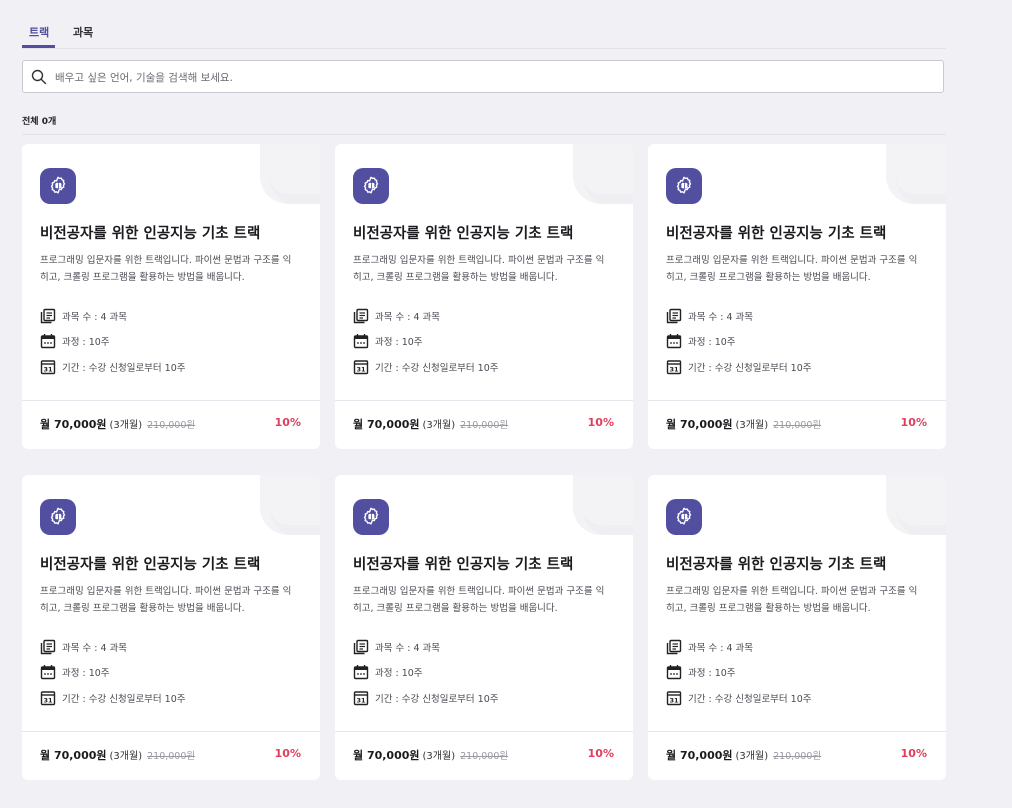 Image resolution: width=1012 pixels, height=808 pixels. What do you see at coordinates (39, 122) in the screenshot?
I see `result-count: 전체 0개` at bounding box center [39, 122].